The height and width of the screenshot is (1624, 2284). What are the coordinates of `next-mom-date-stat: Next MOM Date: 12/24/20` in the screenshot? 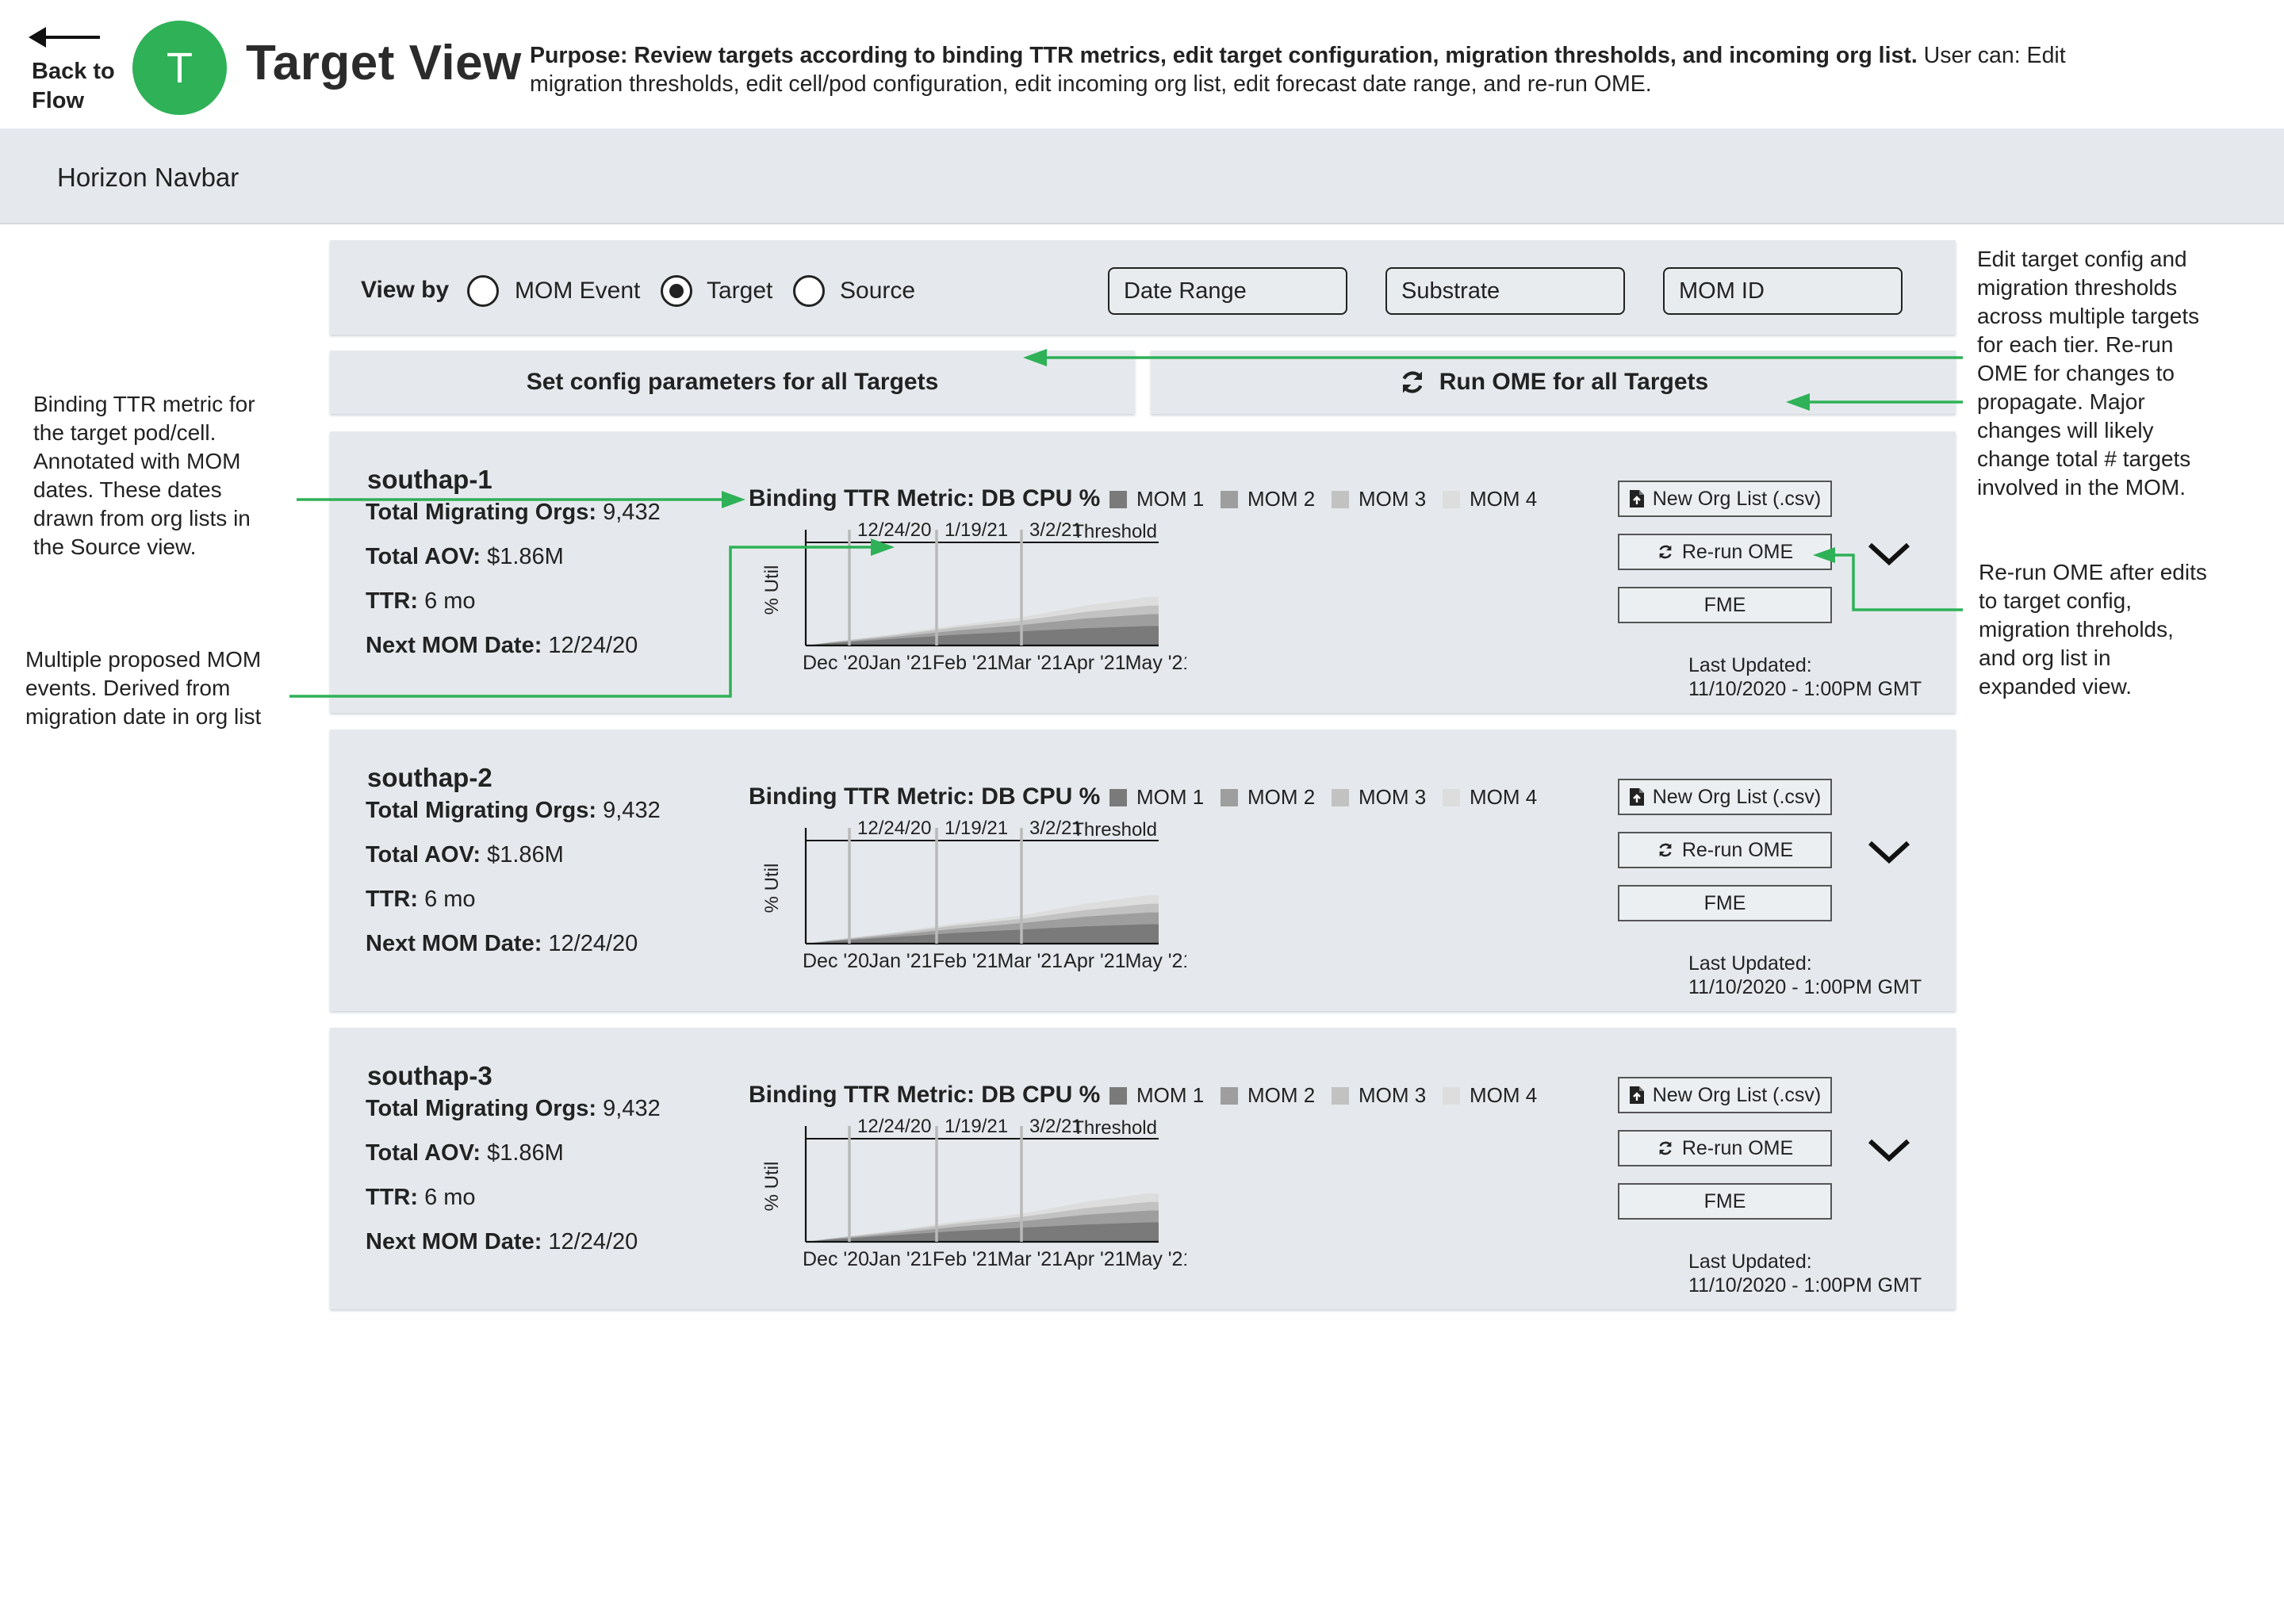 It's located at (502, 1242).